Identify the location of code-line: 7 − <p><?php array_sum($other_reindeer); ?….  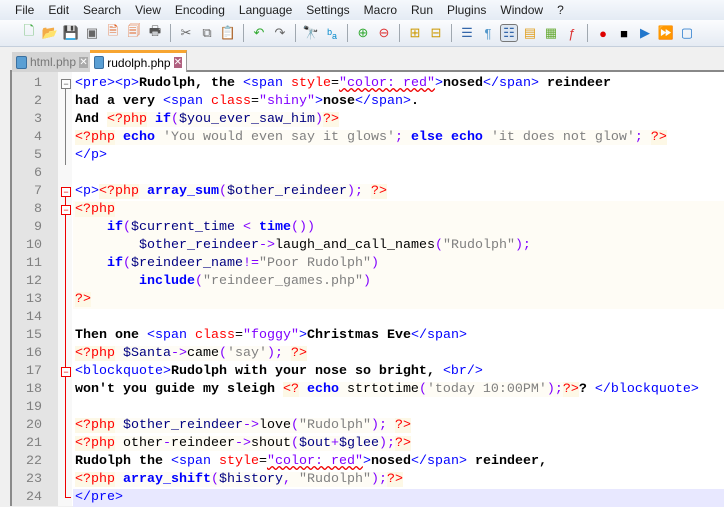
(368, 192).